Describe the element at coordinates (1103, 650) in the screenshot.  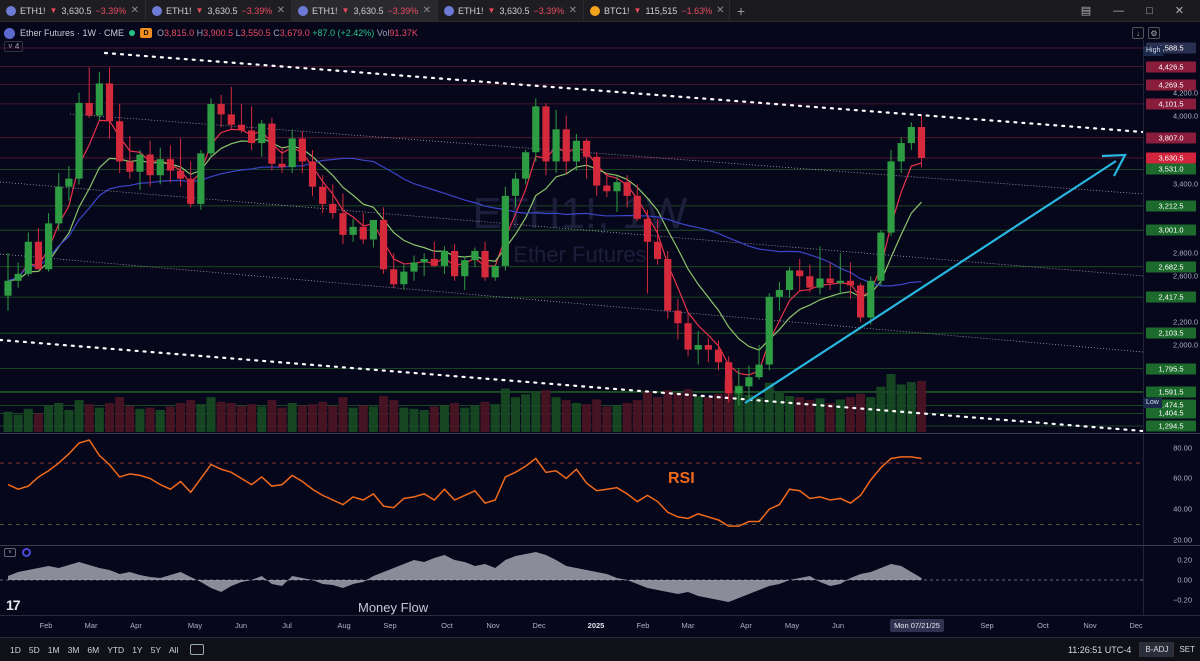
I see `clock: 11:26:51 UTC-4` at that location.